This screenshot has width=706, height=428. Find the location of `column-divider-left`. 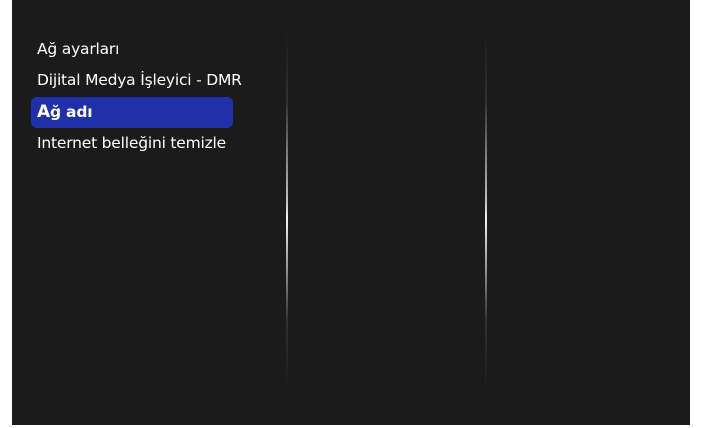

column-divider-left is located at coordinates (287, 211).